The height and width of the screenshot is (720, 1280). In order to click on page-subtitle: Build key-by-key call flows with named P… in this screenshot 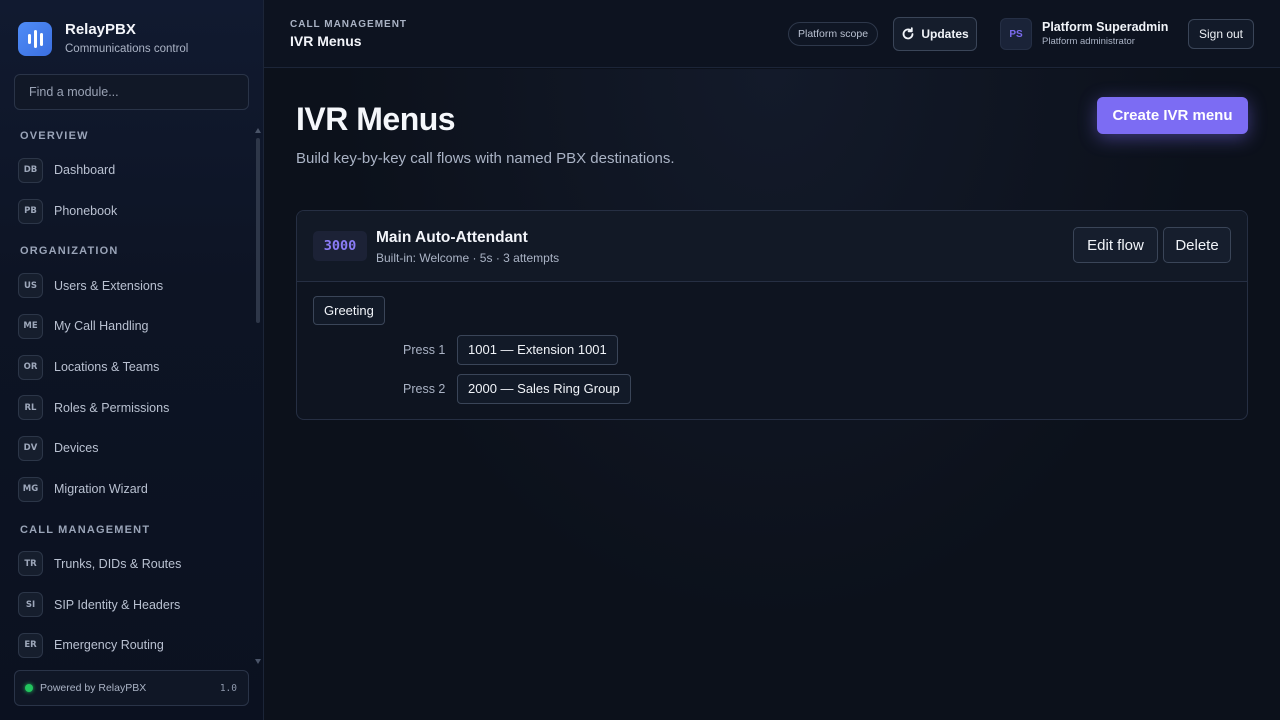, I will do `click(485, 158)`.